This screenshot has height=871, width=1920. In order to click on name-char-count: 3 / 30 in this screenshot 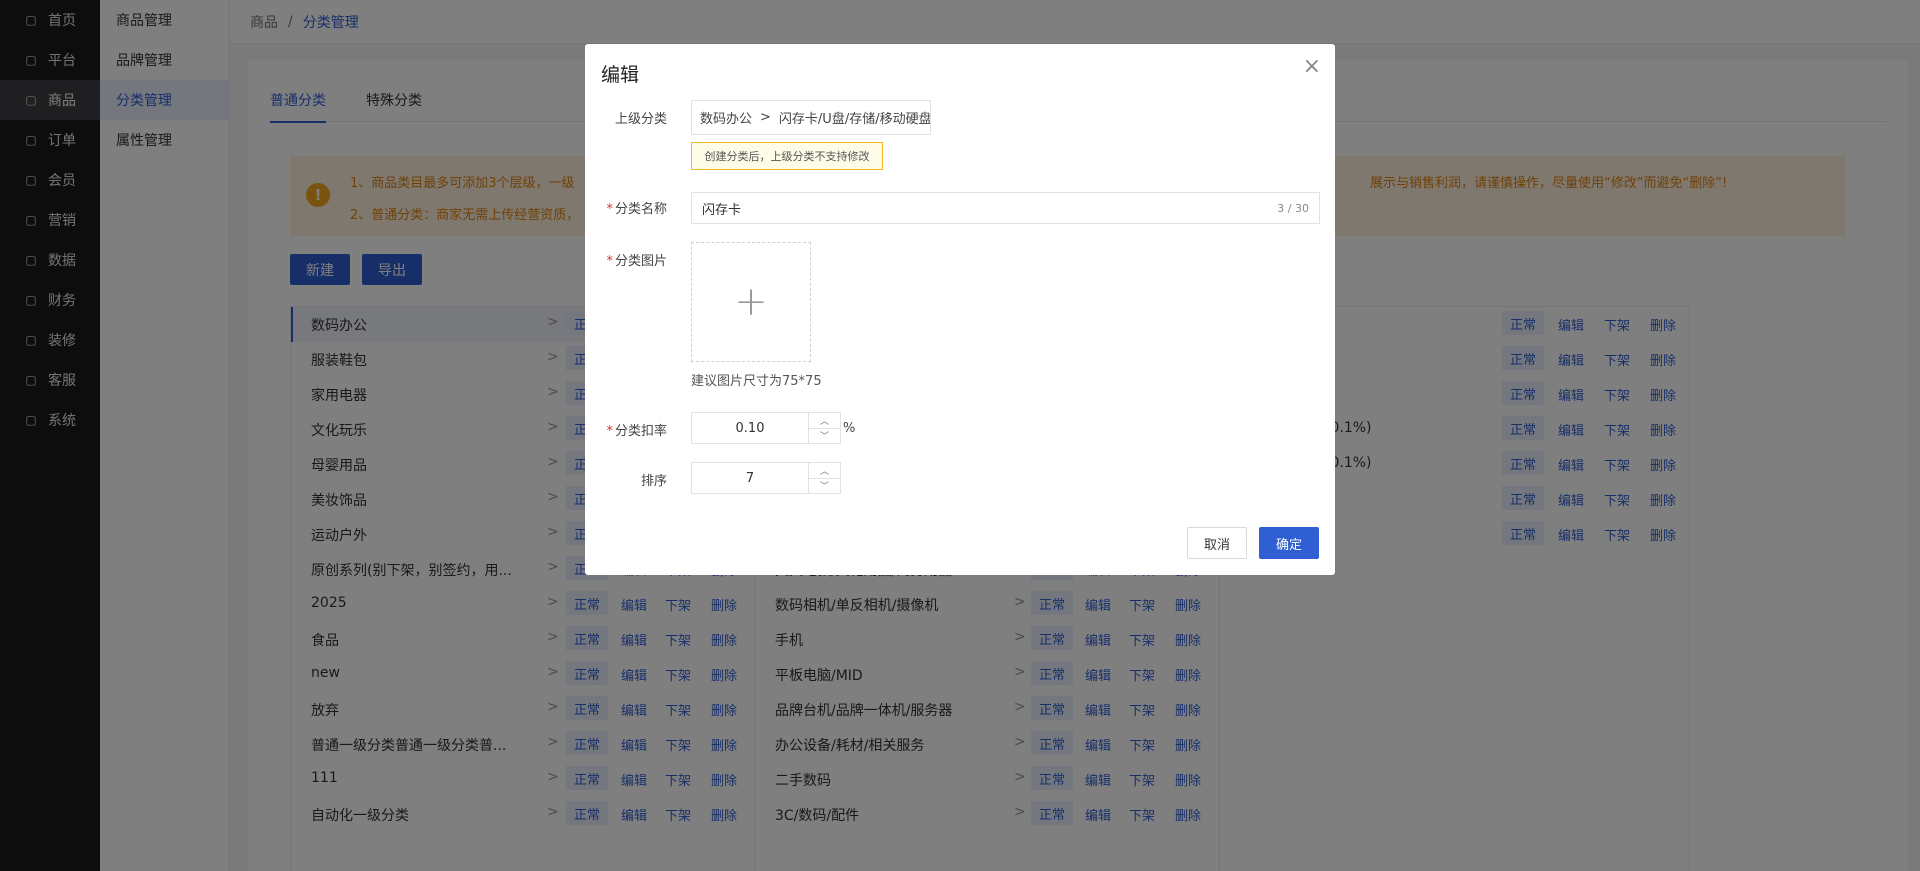, I will do `click(1293, 208)`.